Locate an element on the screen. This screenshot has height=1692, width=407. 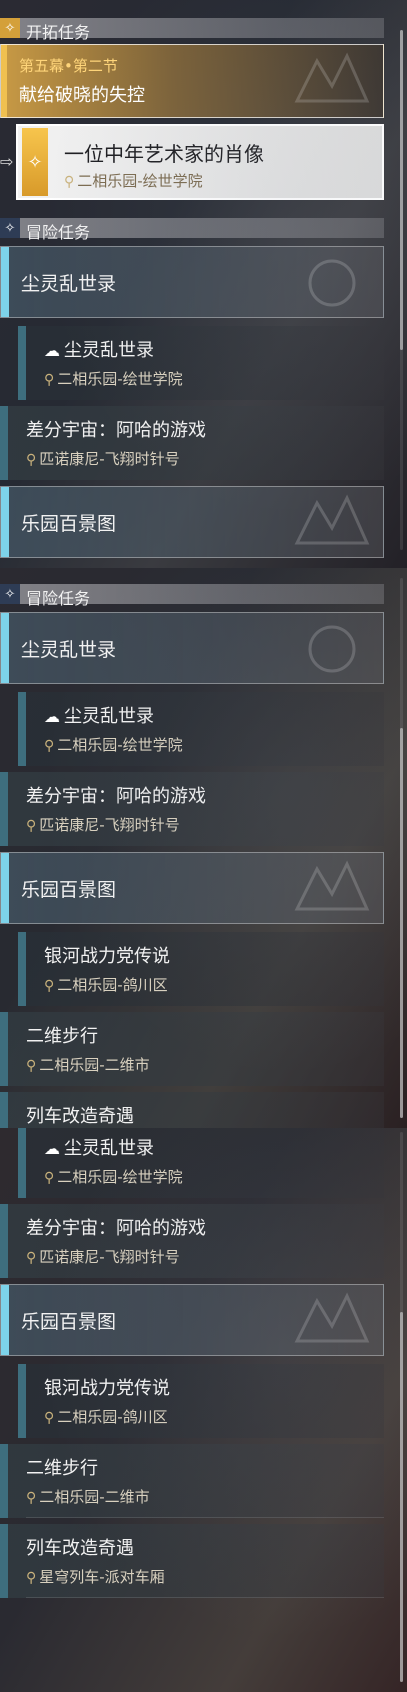
quest-location: ⚲ 星穹列车-派对车厢 is located at coordinates (95, 1576).